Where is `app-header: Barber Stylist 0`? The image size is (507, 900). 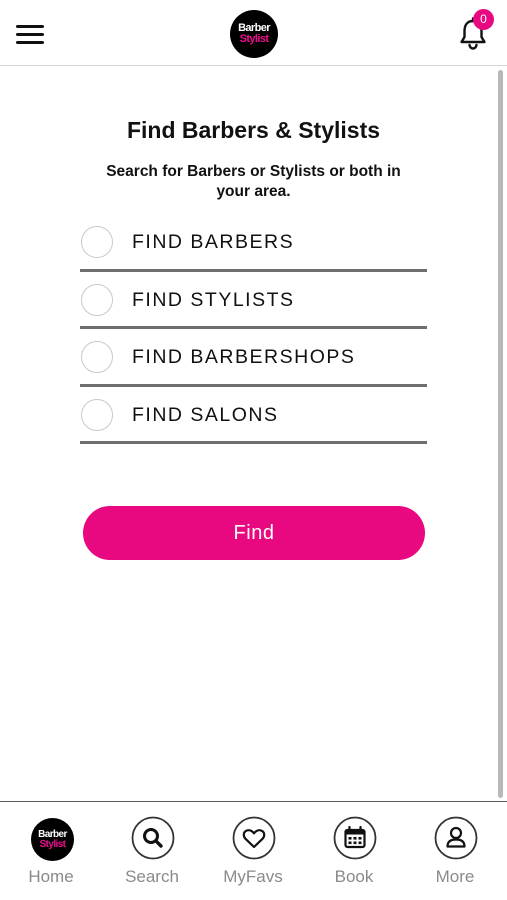 app-header: Barber Stylist 0 is located at coordinates (253, 33).